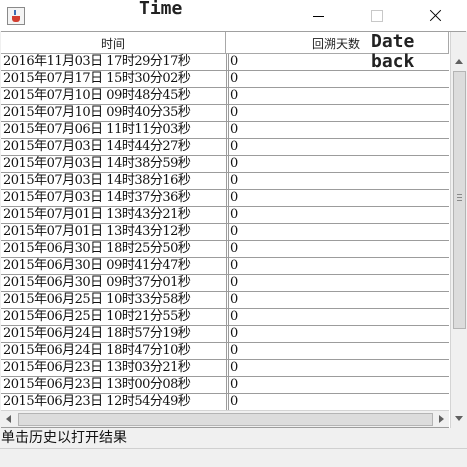 The height and width of the screenshot is (467, 467). Describe the element at coordinates (225, 181) in the screenshot. I see `table-row: 2015年07月03日 14时38分16秒 0` at that location.